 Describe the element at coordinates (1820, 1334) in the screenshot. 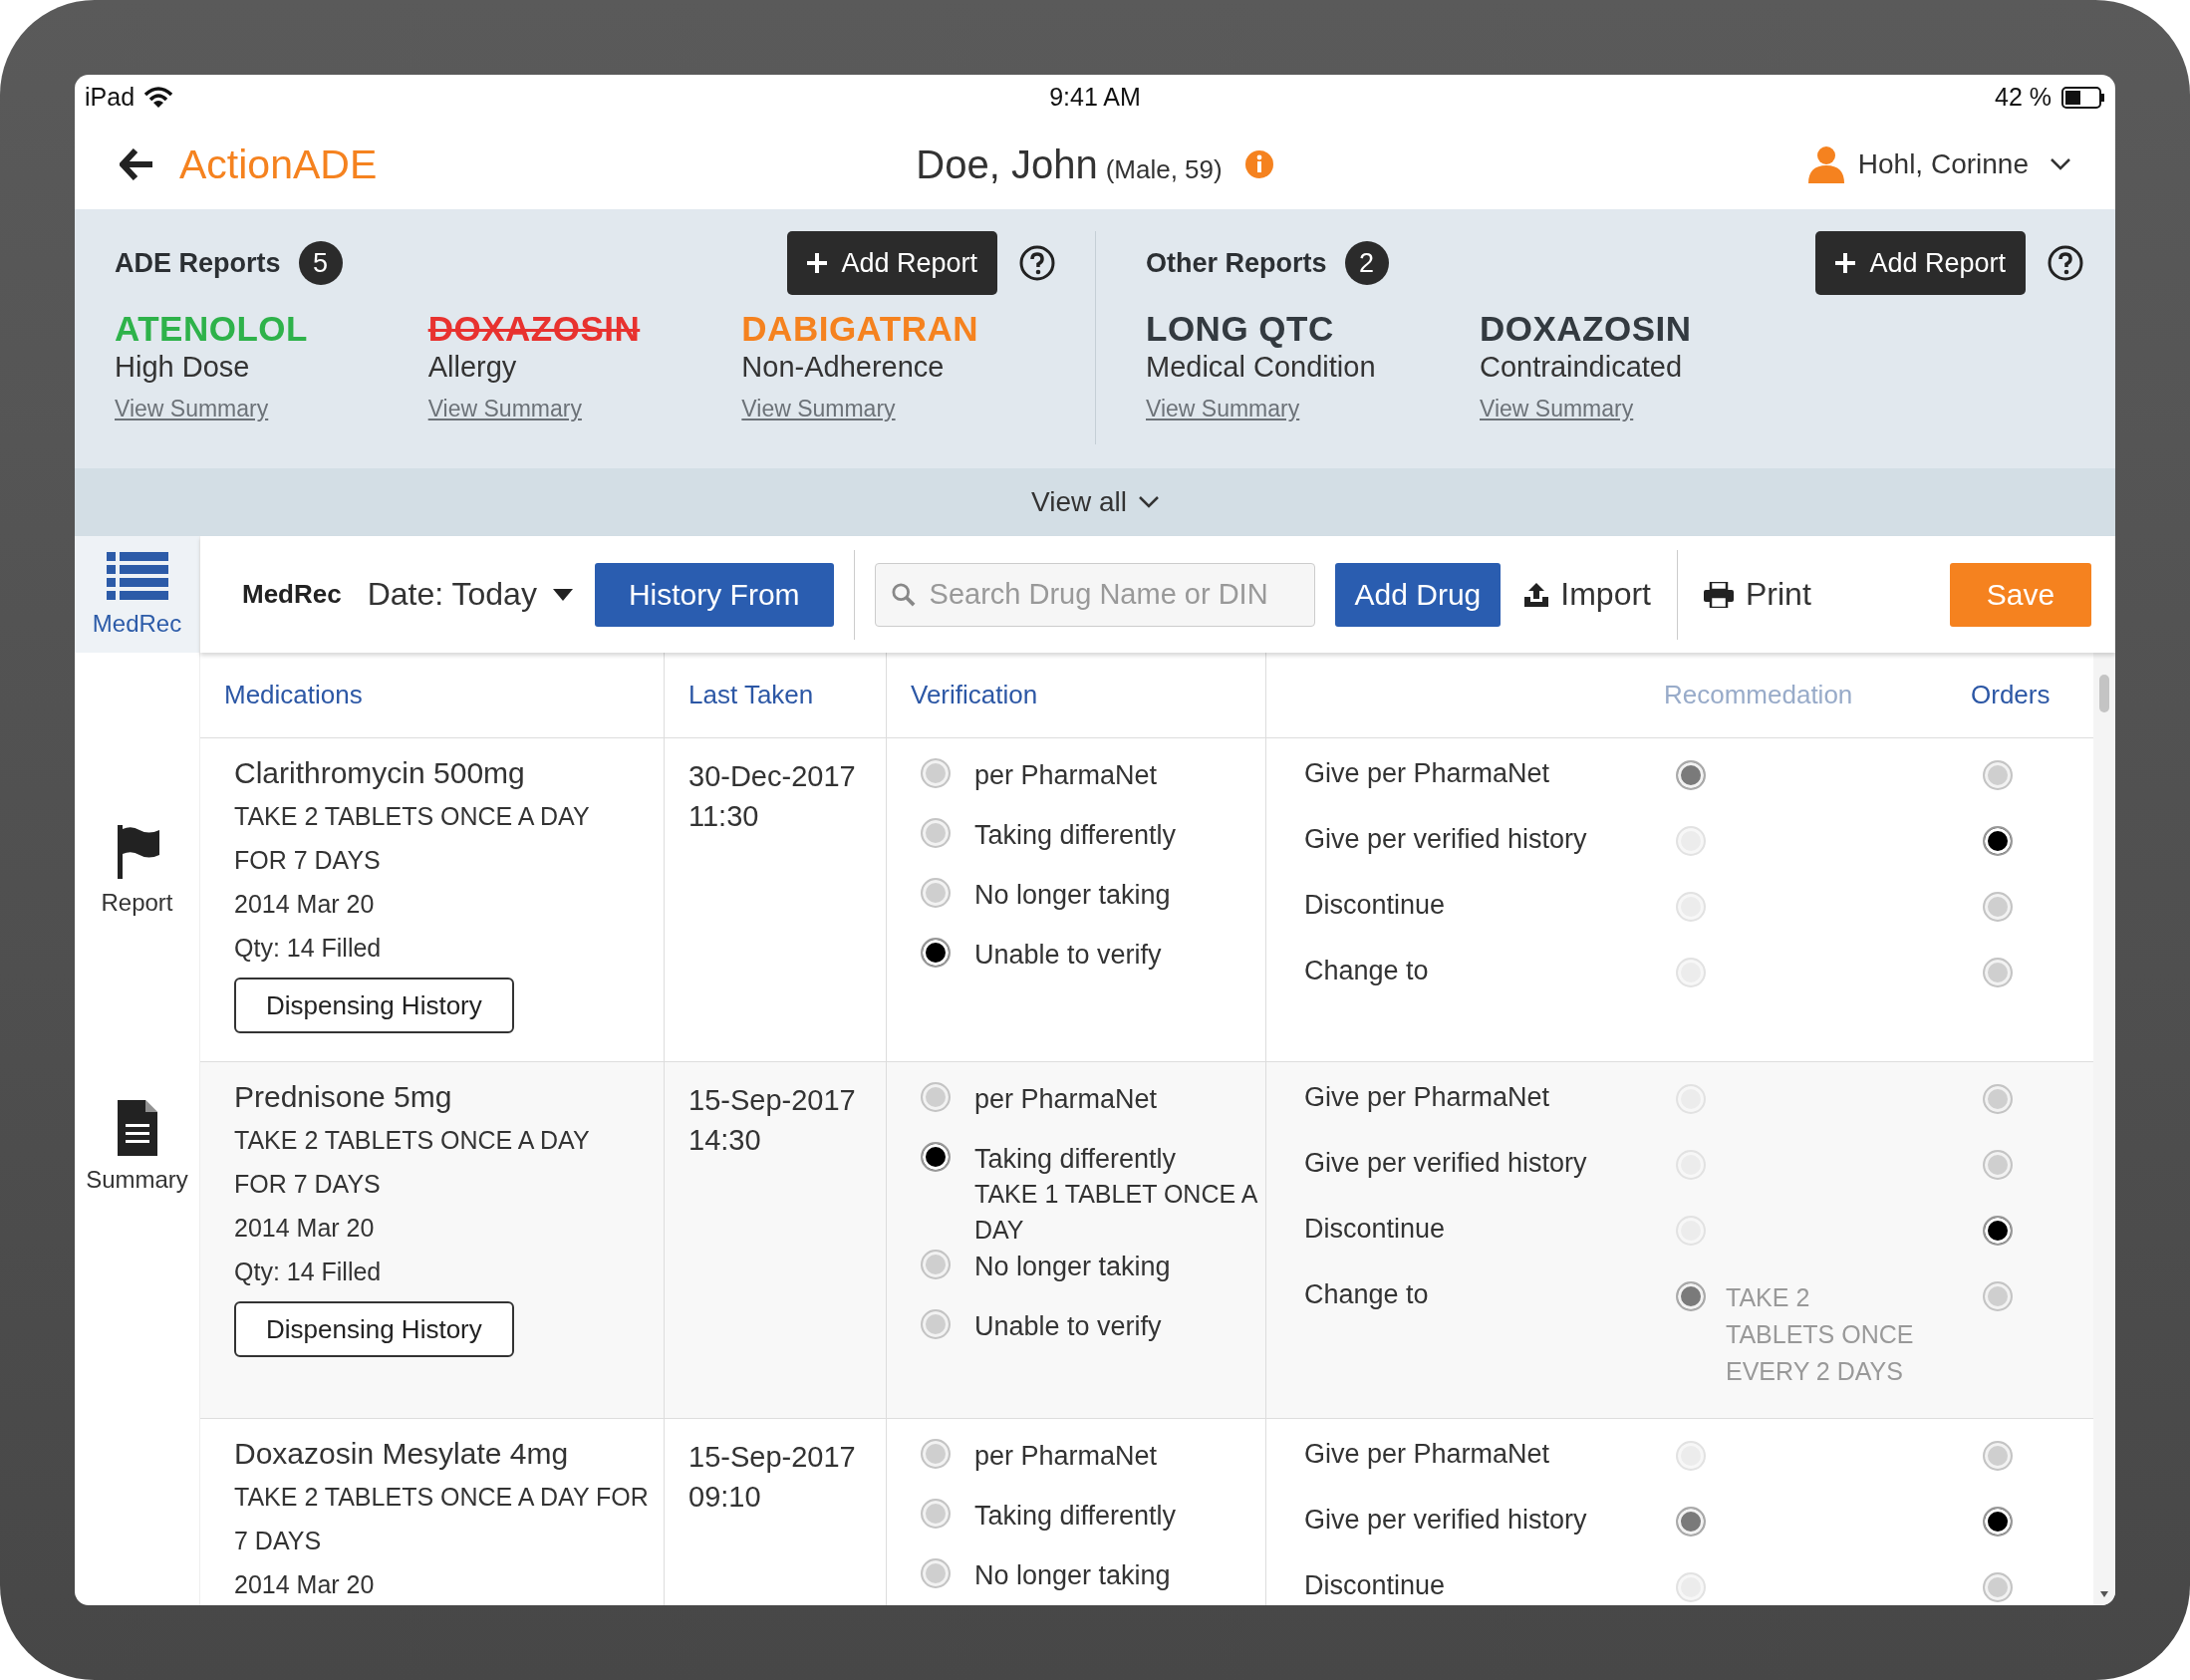

I see `recommendation-note: TAKE 2 TABLETS ONCE EVERY 2 DAYS` at that location.